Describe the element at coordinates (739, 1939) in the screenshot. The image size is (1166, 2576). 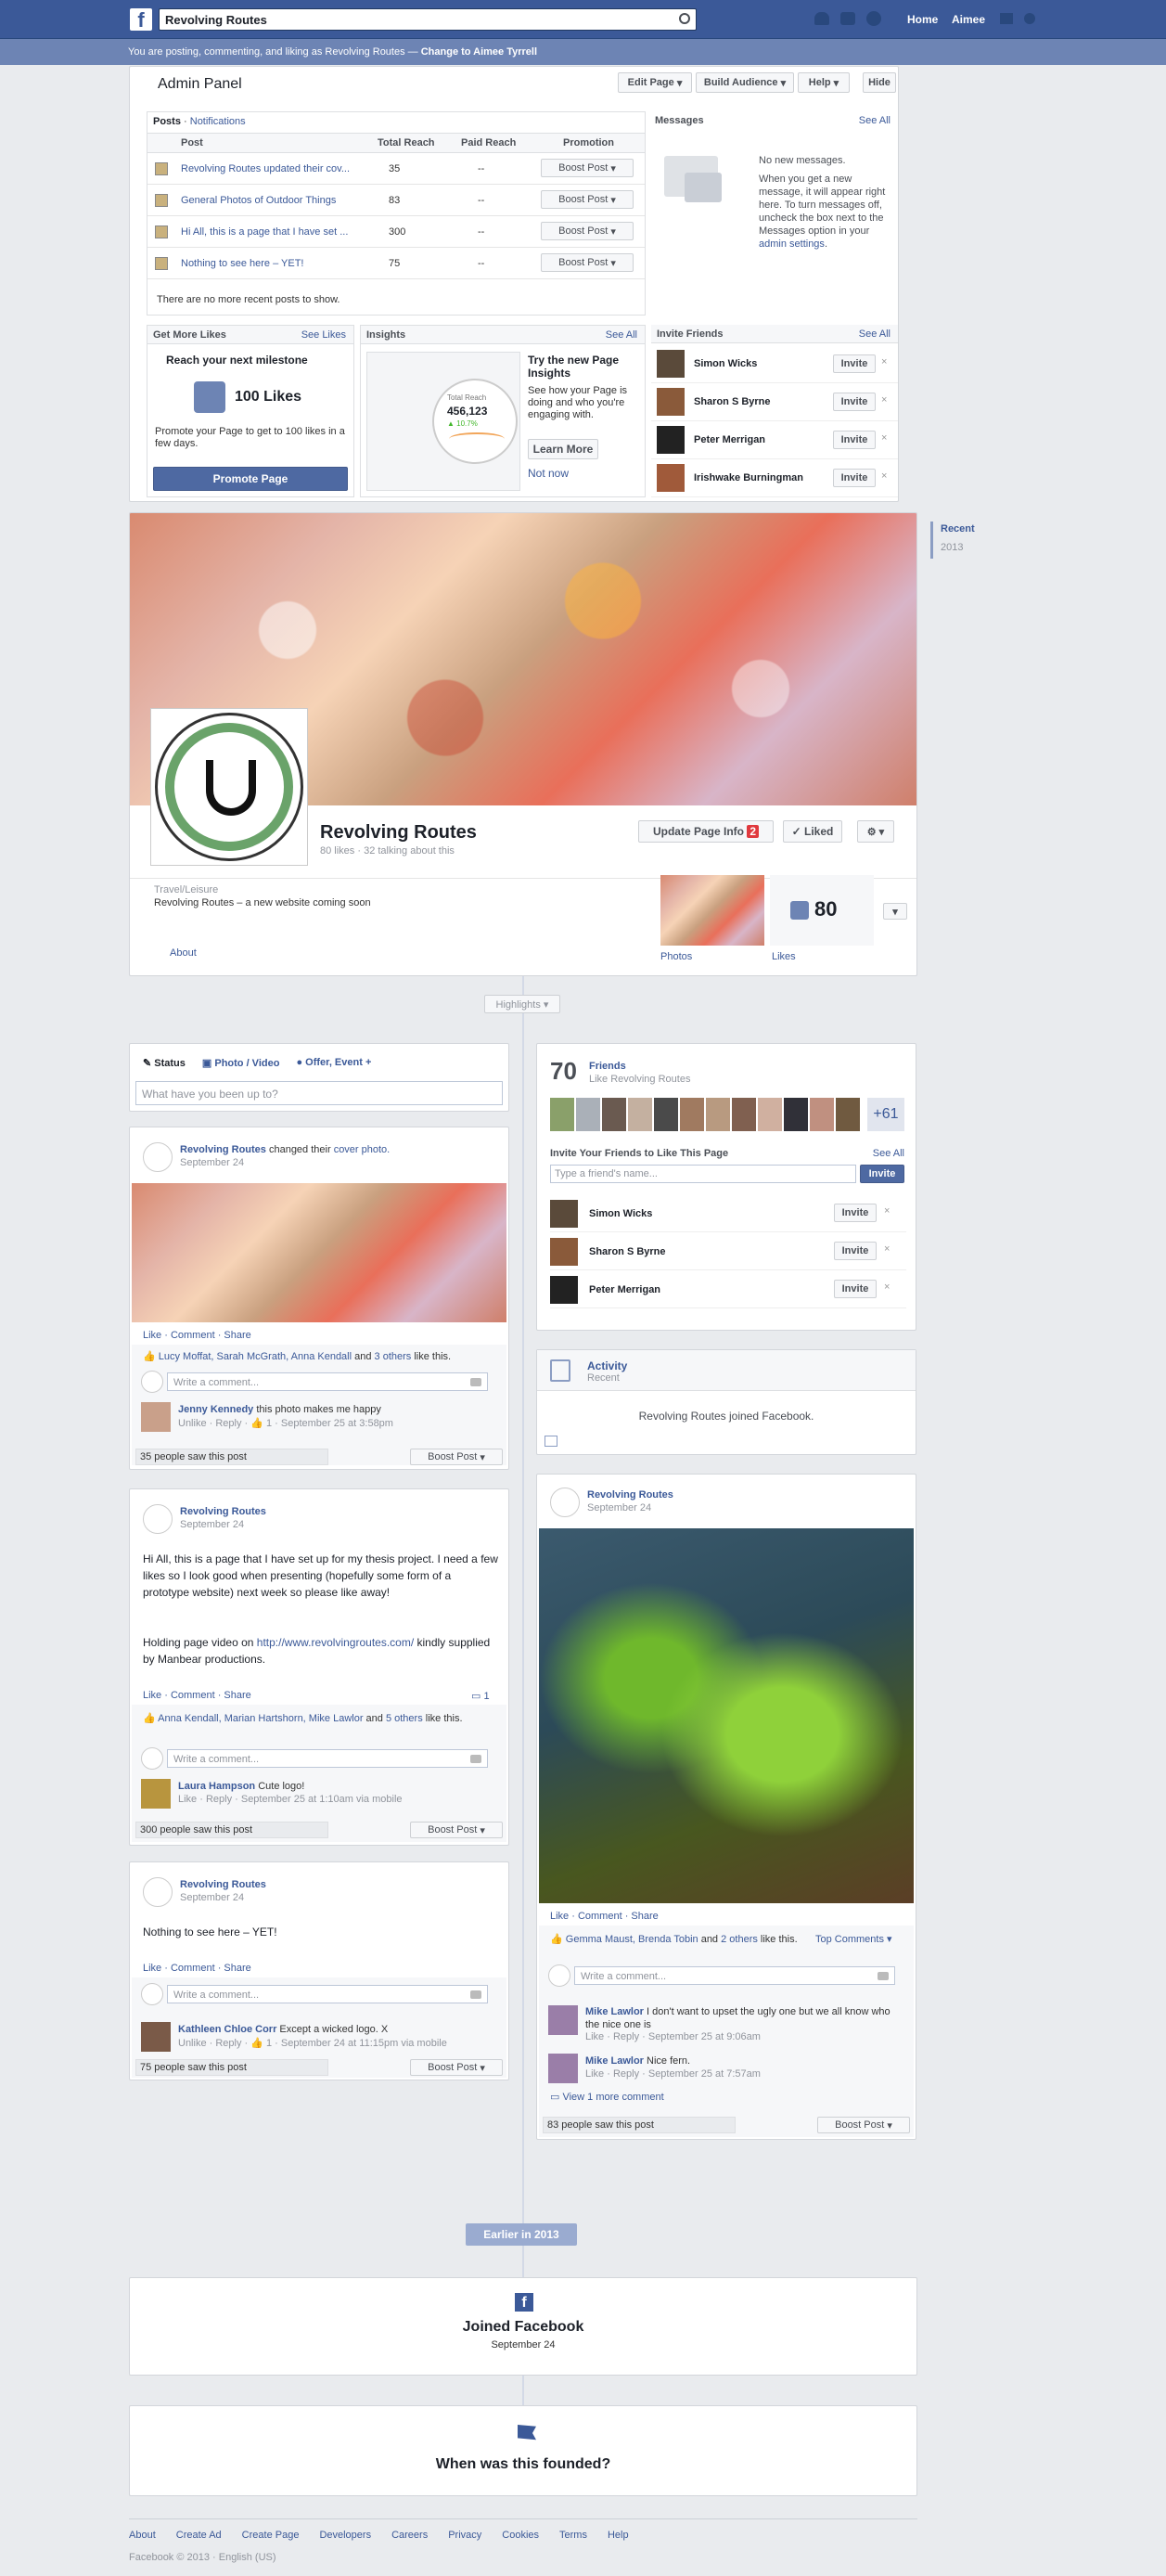
I see `others-link: 2 others` at that location.